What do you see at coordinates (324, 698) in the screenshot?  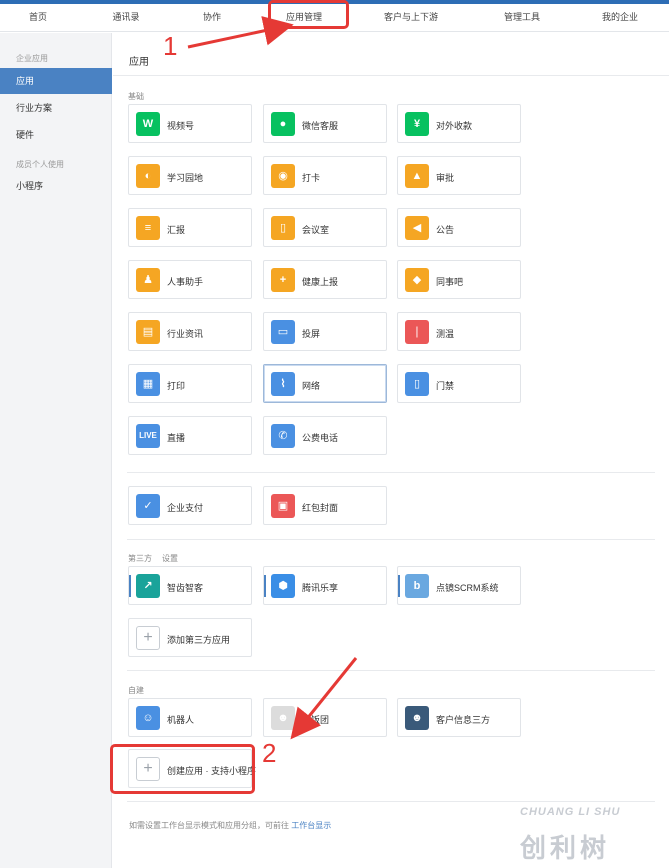 I see `arrow-to-create-app` at bounding box center [324, 698].